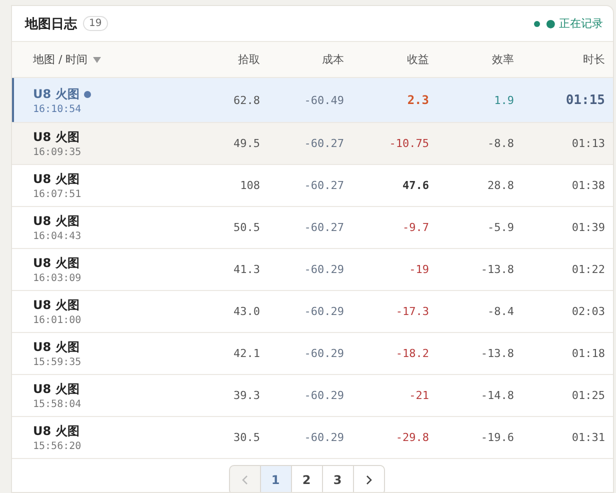 The width and height of the screenshot is (616, 493). Describe the element at coordinates (500, 185) in the screenshot. I see `table-cell-text: 28.8` at that location.